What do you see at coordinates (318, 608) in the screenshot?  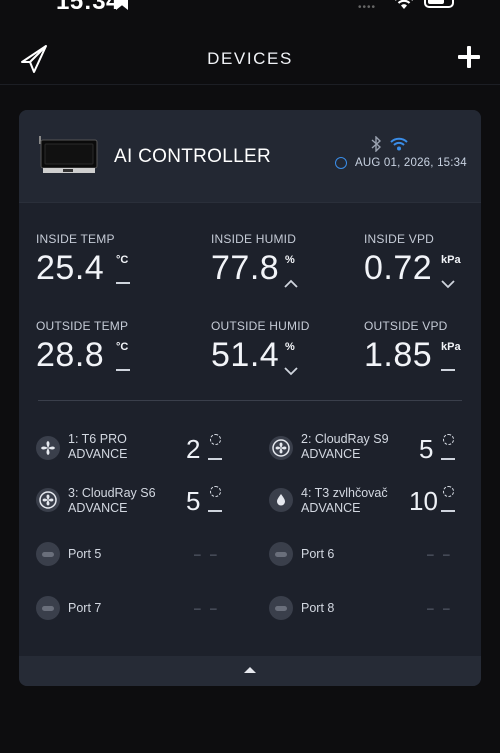 I see `port-name: Port 8` at bounding box center [318, 608].